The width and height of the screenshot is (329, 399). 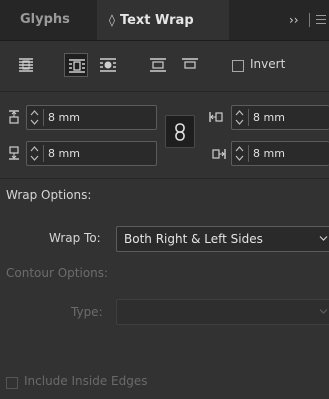 I want to click on bottom-offset-stepper: 8 mm, so click(x=91, y=153).